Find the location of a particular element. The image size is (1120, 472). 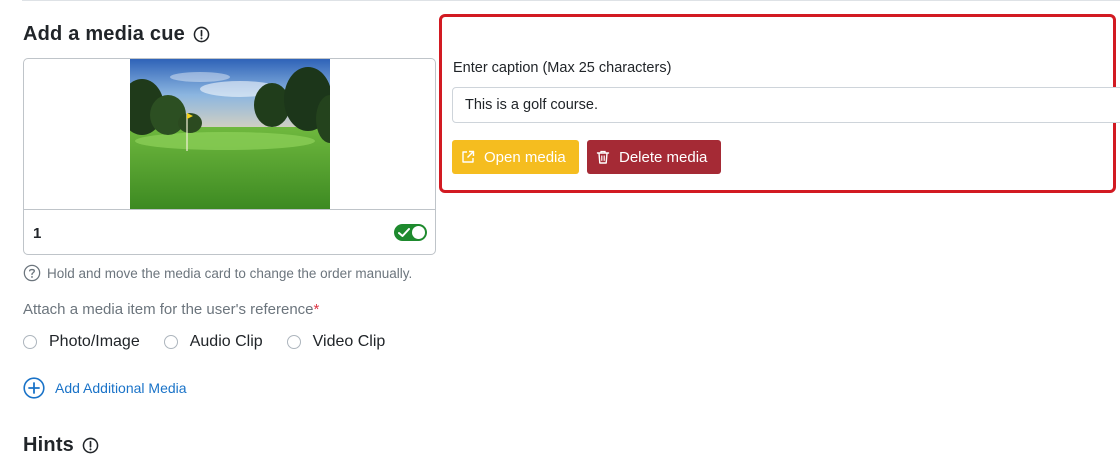

required-marker: * is located at coordinates (316, 309).